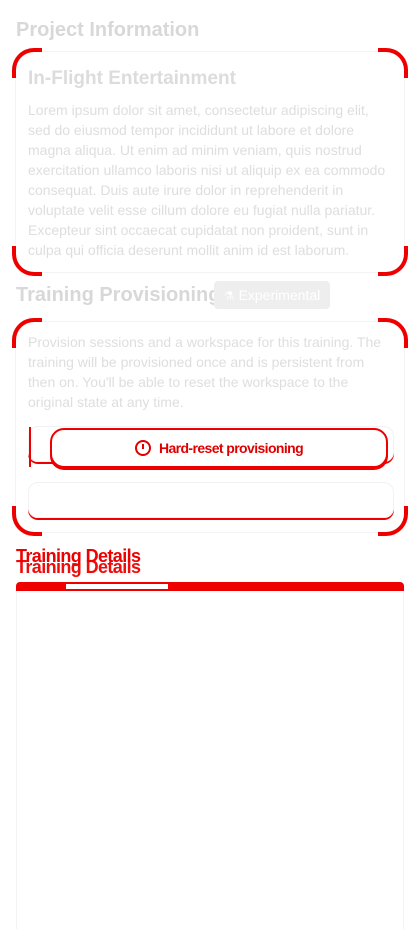 This screenshot has height=929, width=420. I want to click on flask-icon: ⚗, so click(229, 296).